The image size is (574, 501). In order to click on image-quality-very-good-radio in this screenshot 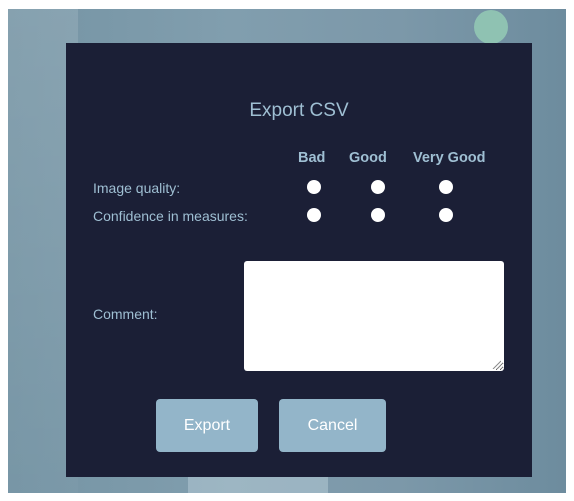, I will do `click(446, 187)`.